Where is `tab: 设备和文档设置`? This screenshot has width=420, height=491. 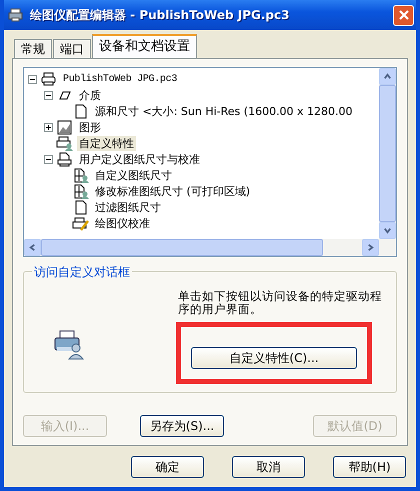
tab: 设备和文档设置 is located at coordinates (144, 46).